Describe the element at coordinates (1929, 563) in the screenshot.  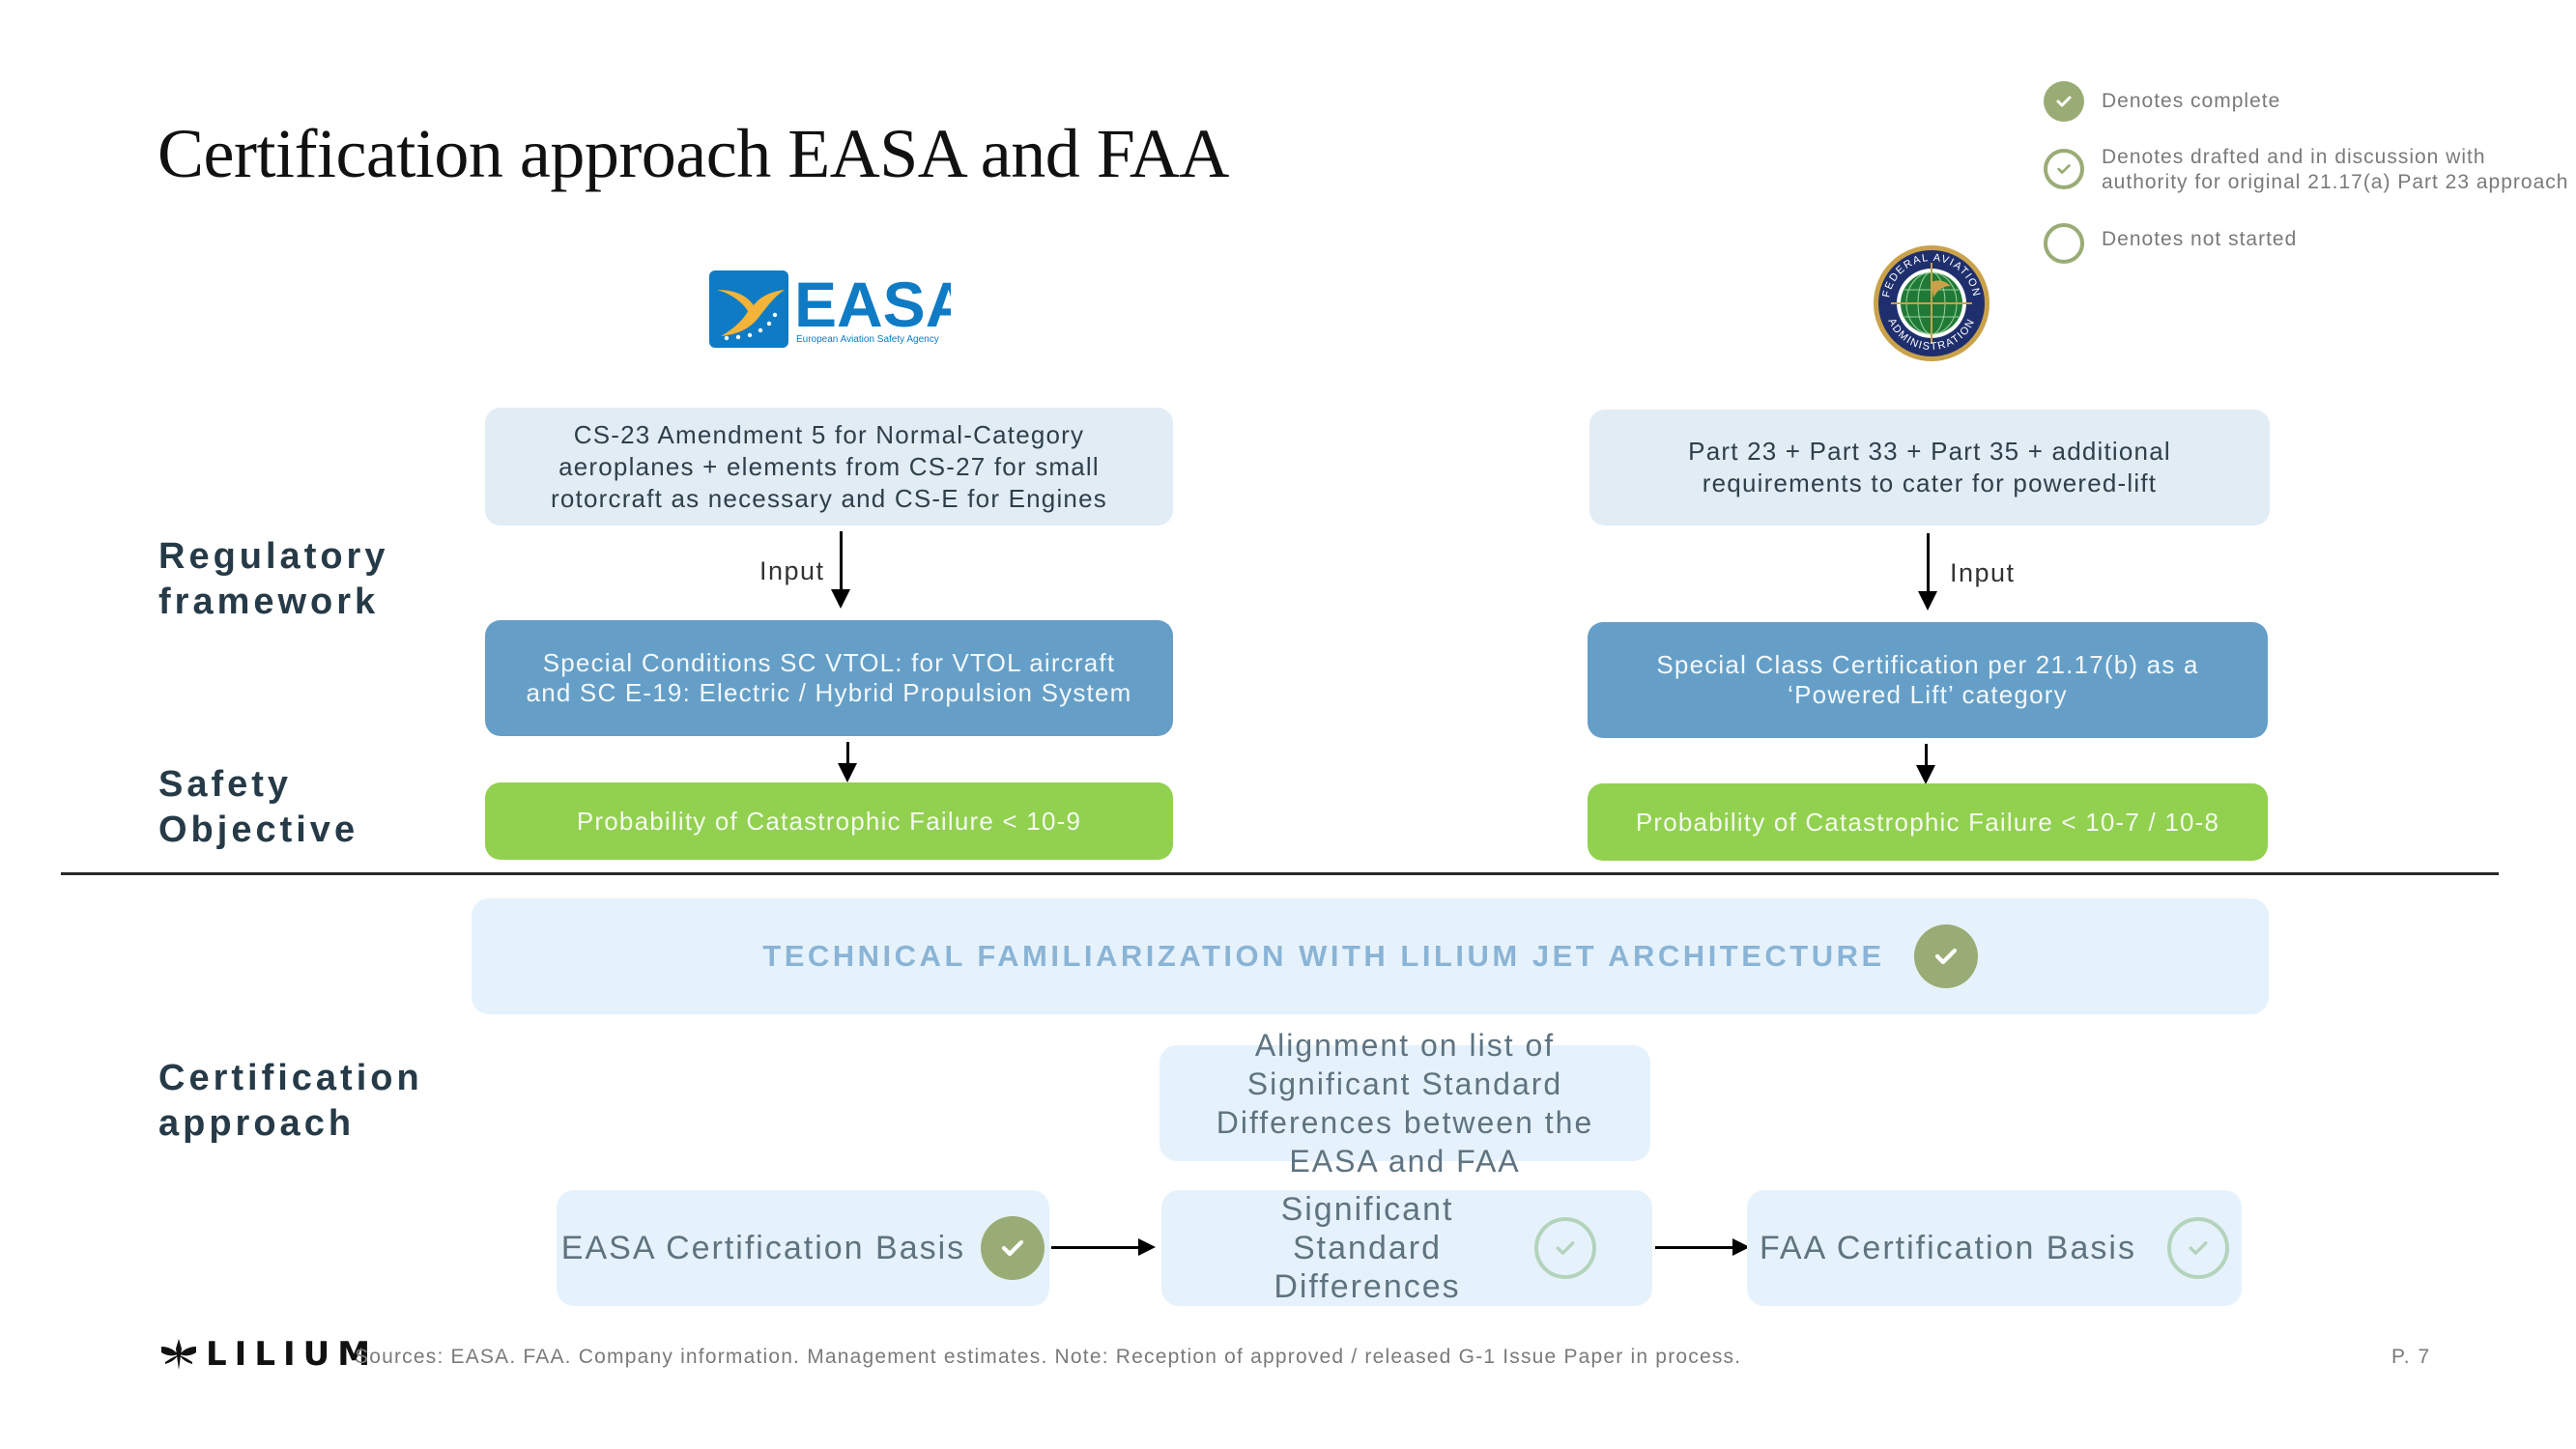
I see `faa-input-arrow-line` at that location.